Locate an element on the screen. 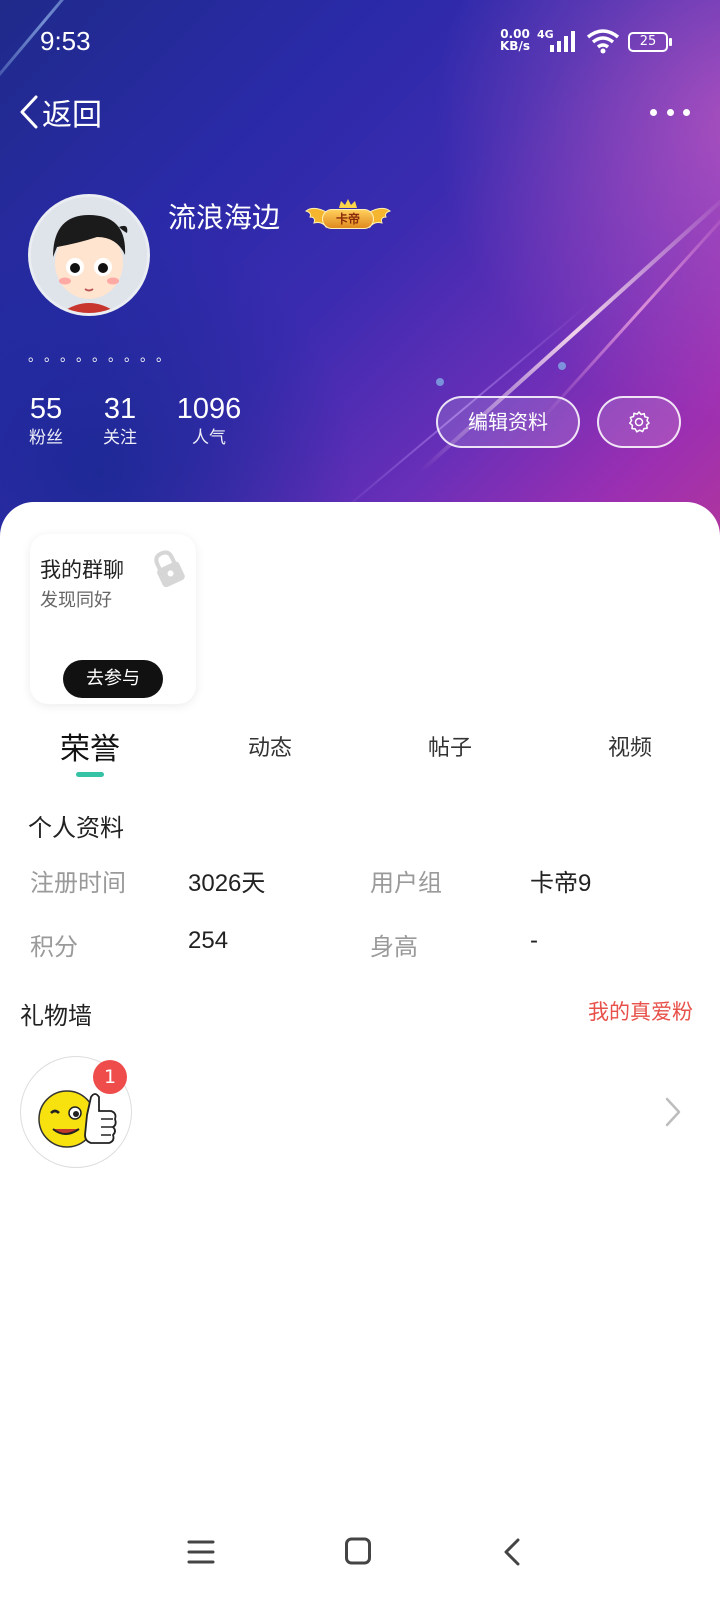 Image resolution: width=720 pixels, height=1600 pixels. system-navigation-bar is located at coordinates (360, 1555).